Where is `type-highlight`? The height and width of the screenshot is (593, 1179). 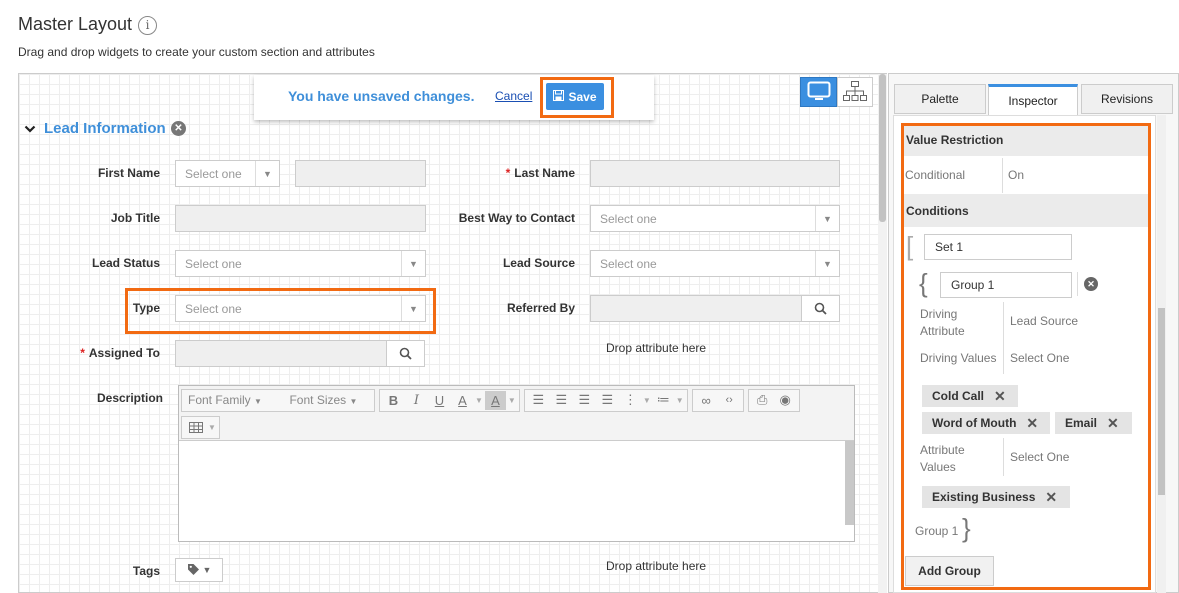
type-highlight is located at coordinates (280, 311).